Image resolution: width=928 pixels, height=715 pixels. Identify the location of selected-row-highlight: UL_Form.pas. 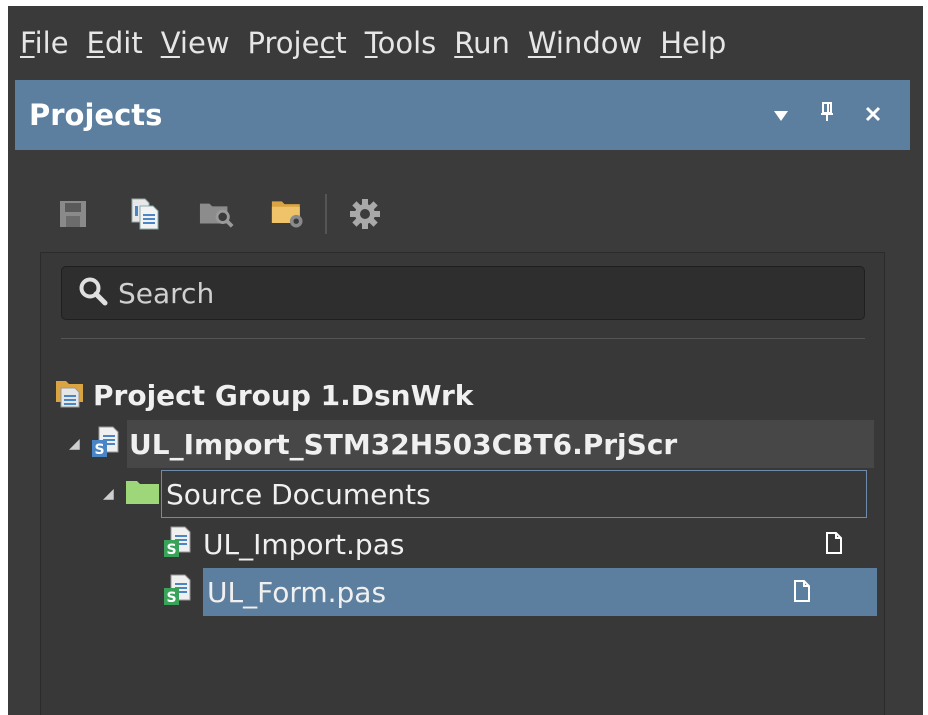
(540, 592).